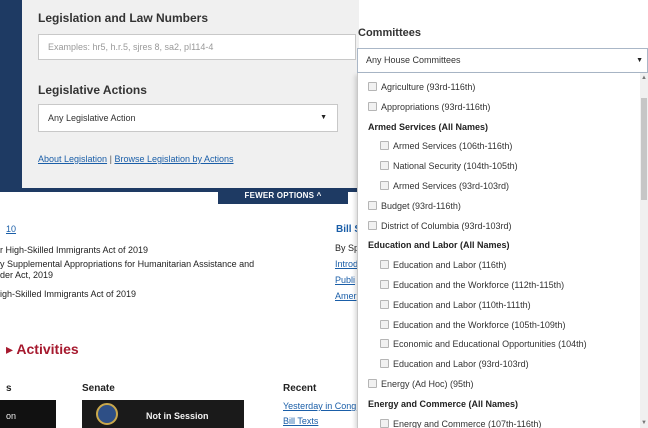  Describe the element at coordinates (413, 60) in the screenshot. I see `committee-select-value: Any House Committees` at that location.